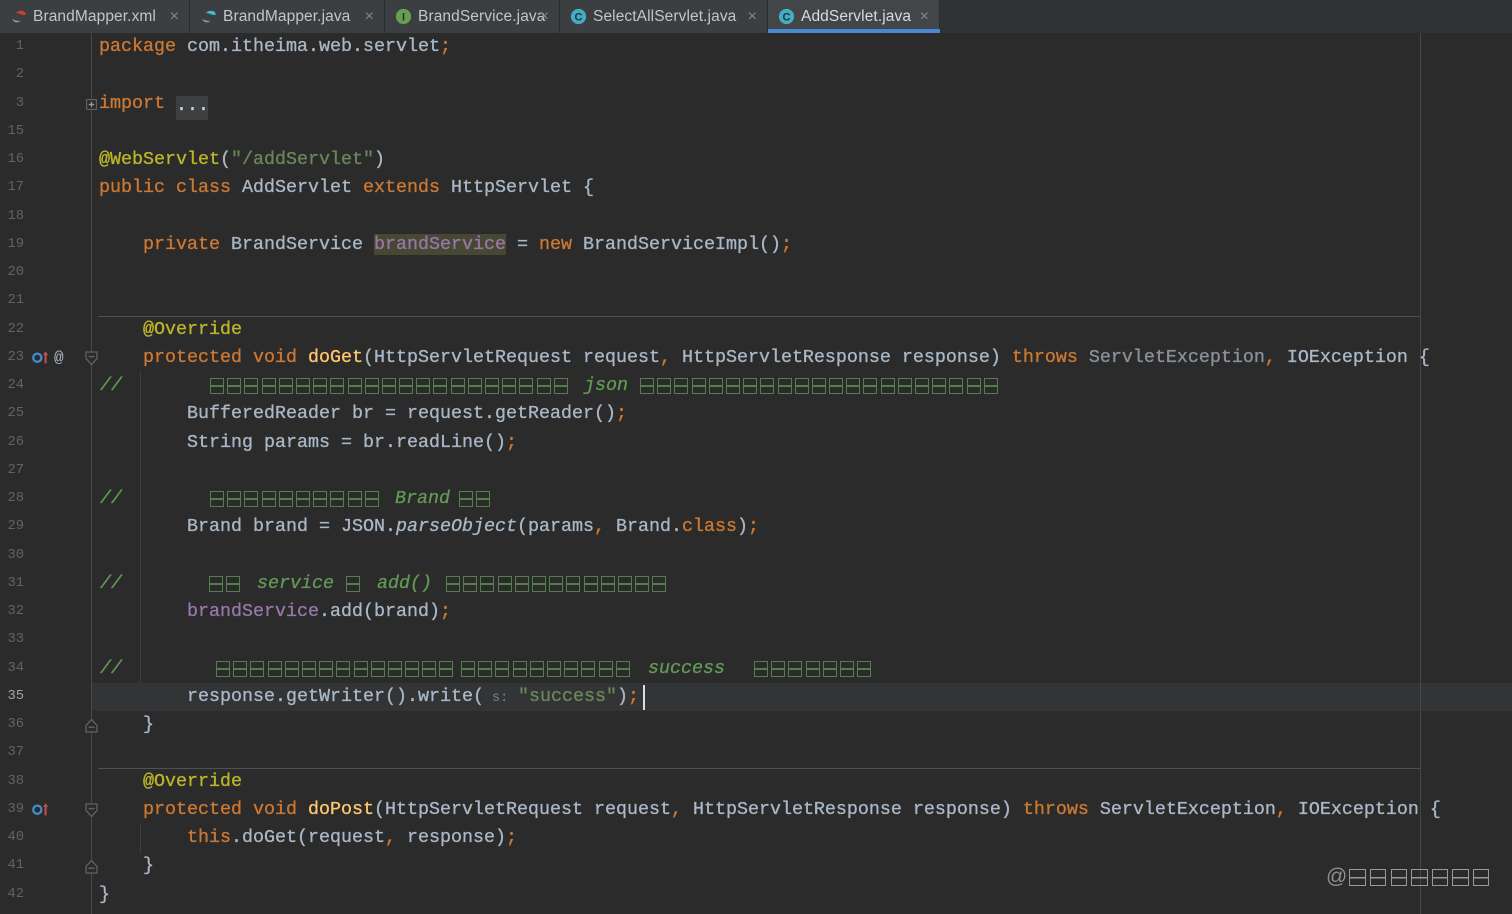  What do you see at coordinates (403, 17) in the screenshot?
I see `svg-text: I` at bounding box center [403, 17].